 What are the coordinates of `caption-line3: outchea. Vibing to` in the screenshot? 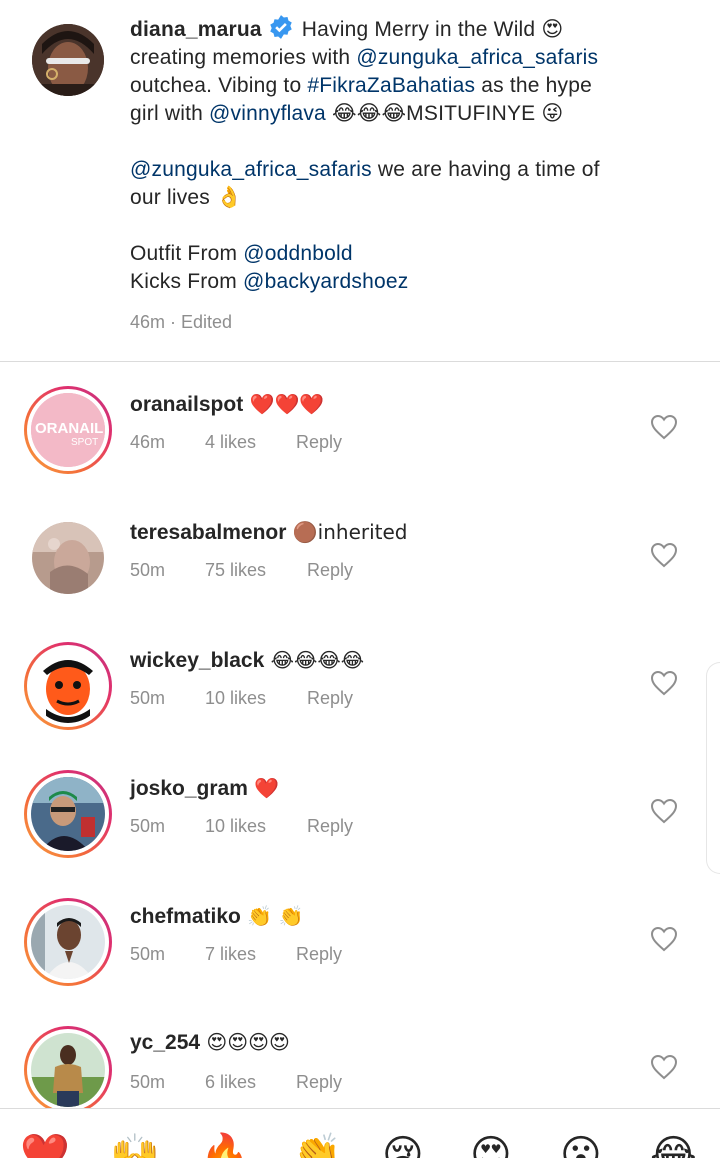 It's located at (219, 85).